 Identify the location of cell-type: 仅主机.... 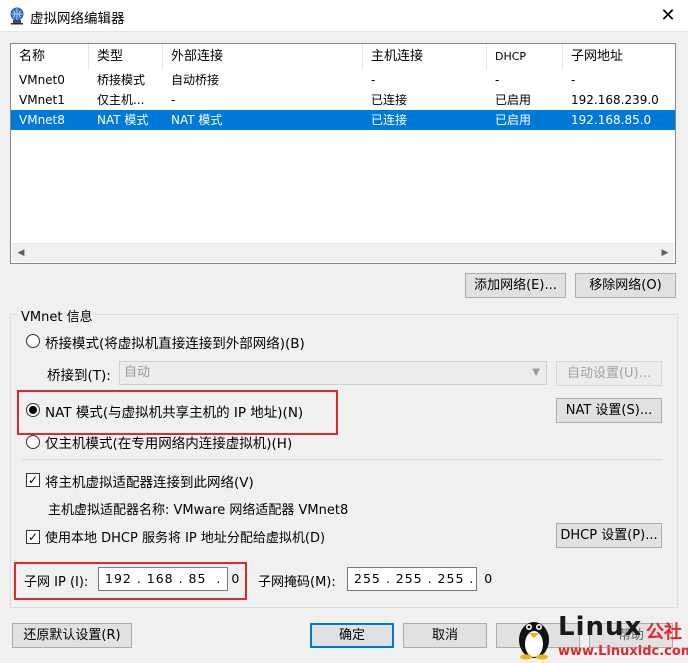
(121, 100).